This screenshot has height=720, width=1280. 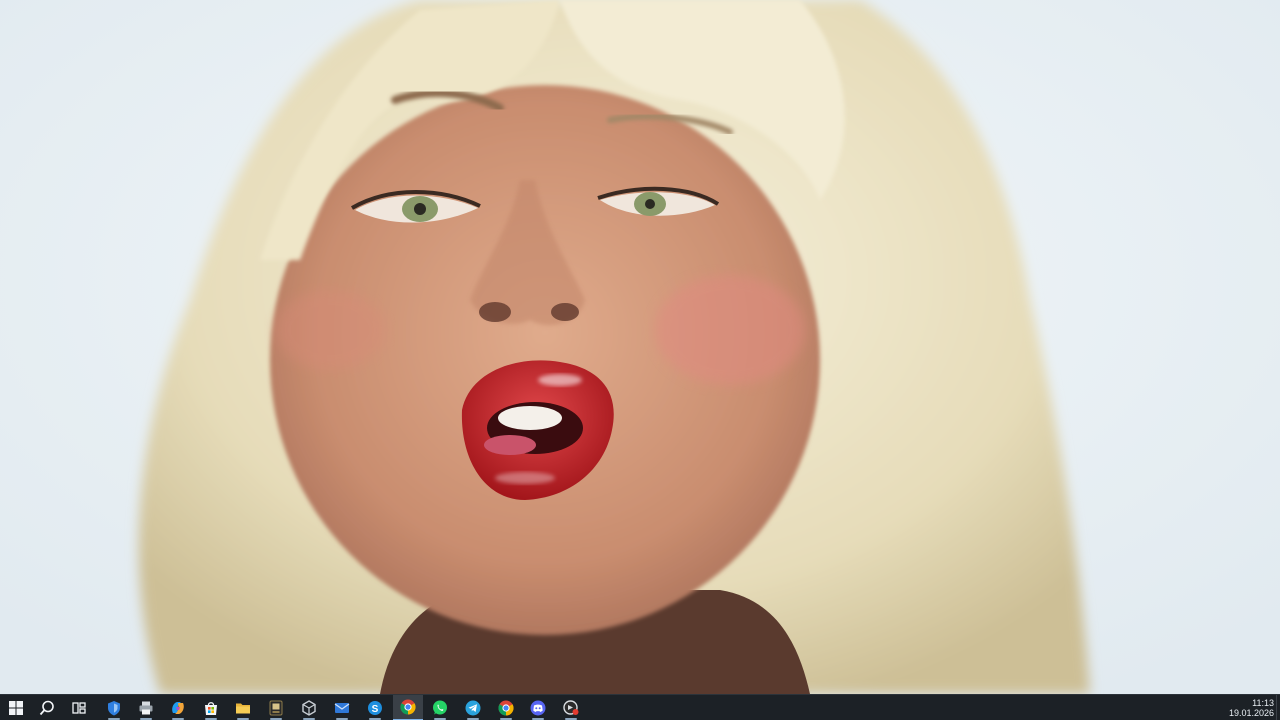 I want to click on taskbar-app-discord, so click(x=538, y=707).